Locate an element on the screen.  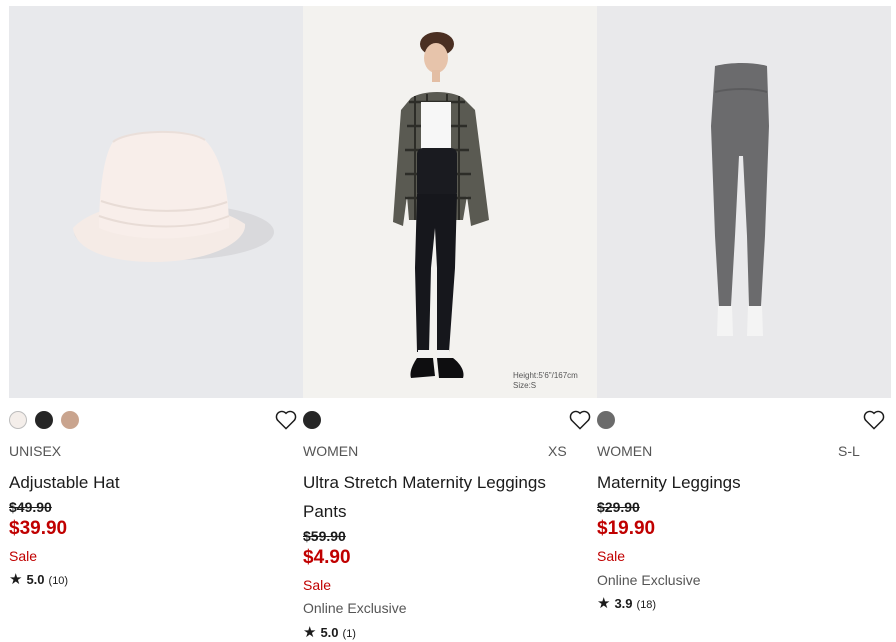
product-rating: ★ 3.9 (18) is located at coordinates (626, 603).